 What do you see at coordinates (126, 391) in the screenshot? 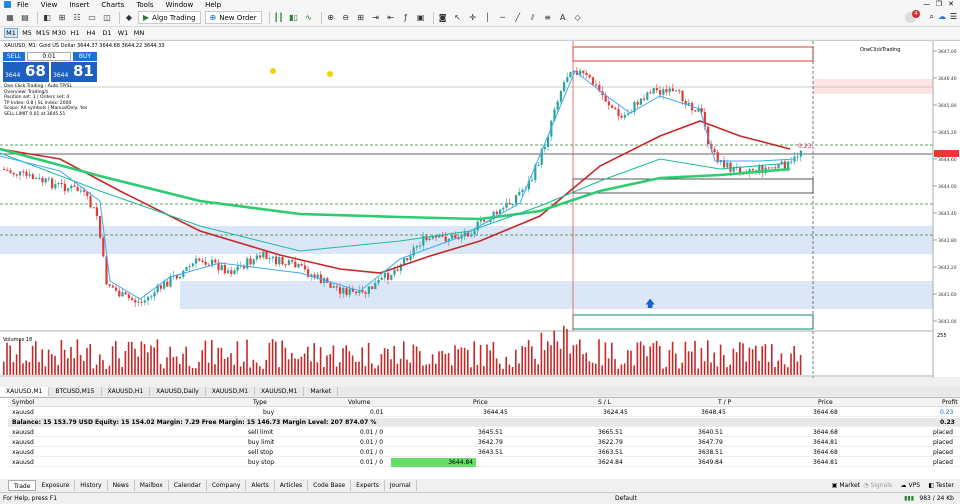
I see `chart-tab: XAUUSD,H1` at bounding box center [126, 391].